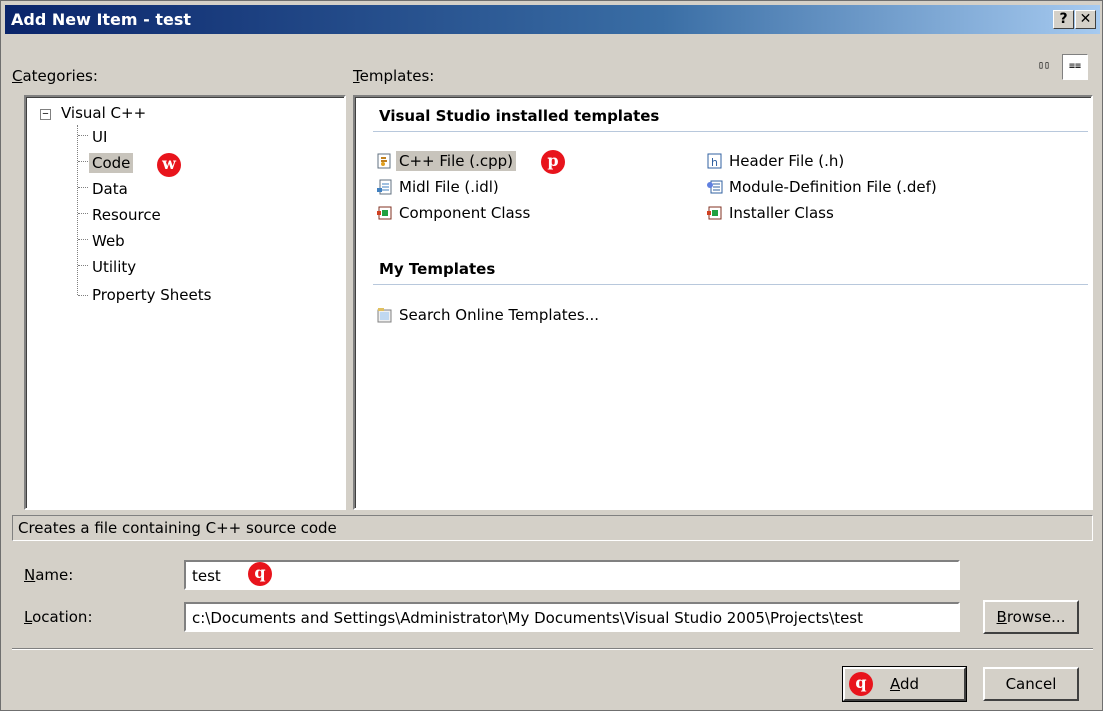 This screenshot has height=713, width=1105. Describe the element at coordinates (715, 187) in the screenshot. I see `module-definition-icon` at that location.